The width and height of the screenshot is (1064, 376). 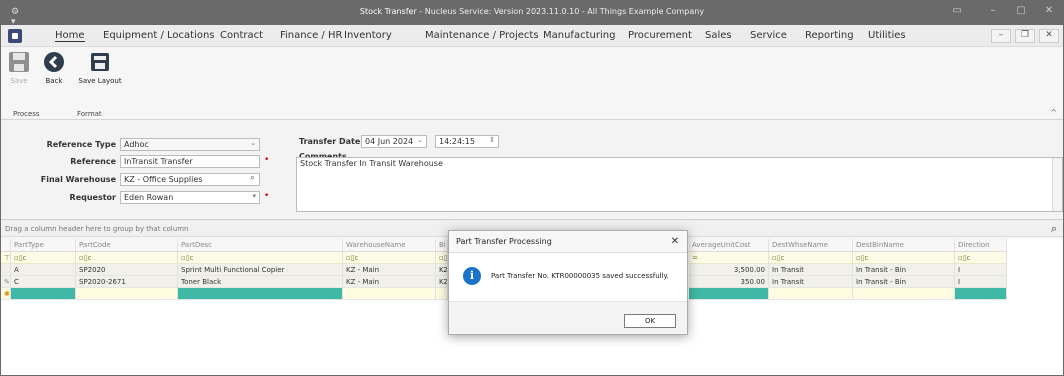 I want to click on collapse-ribbon-icon: ^, so click(x=1053, y=112).